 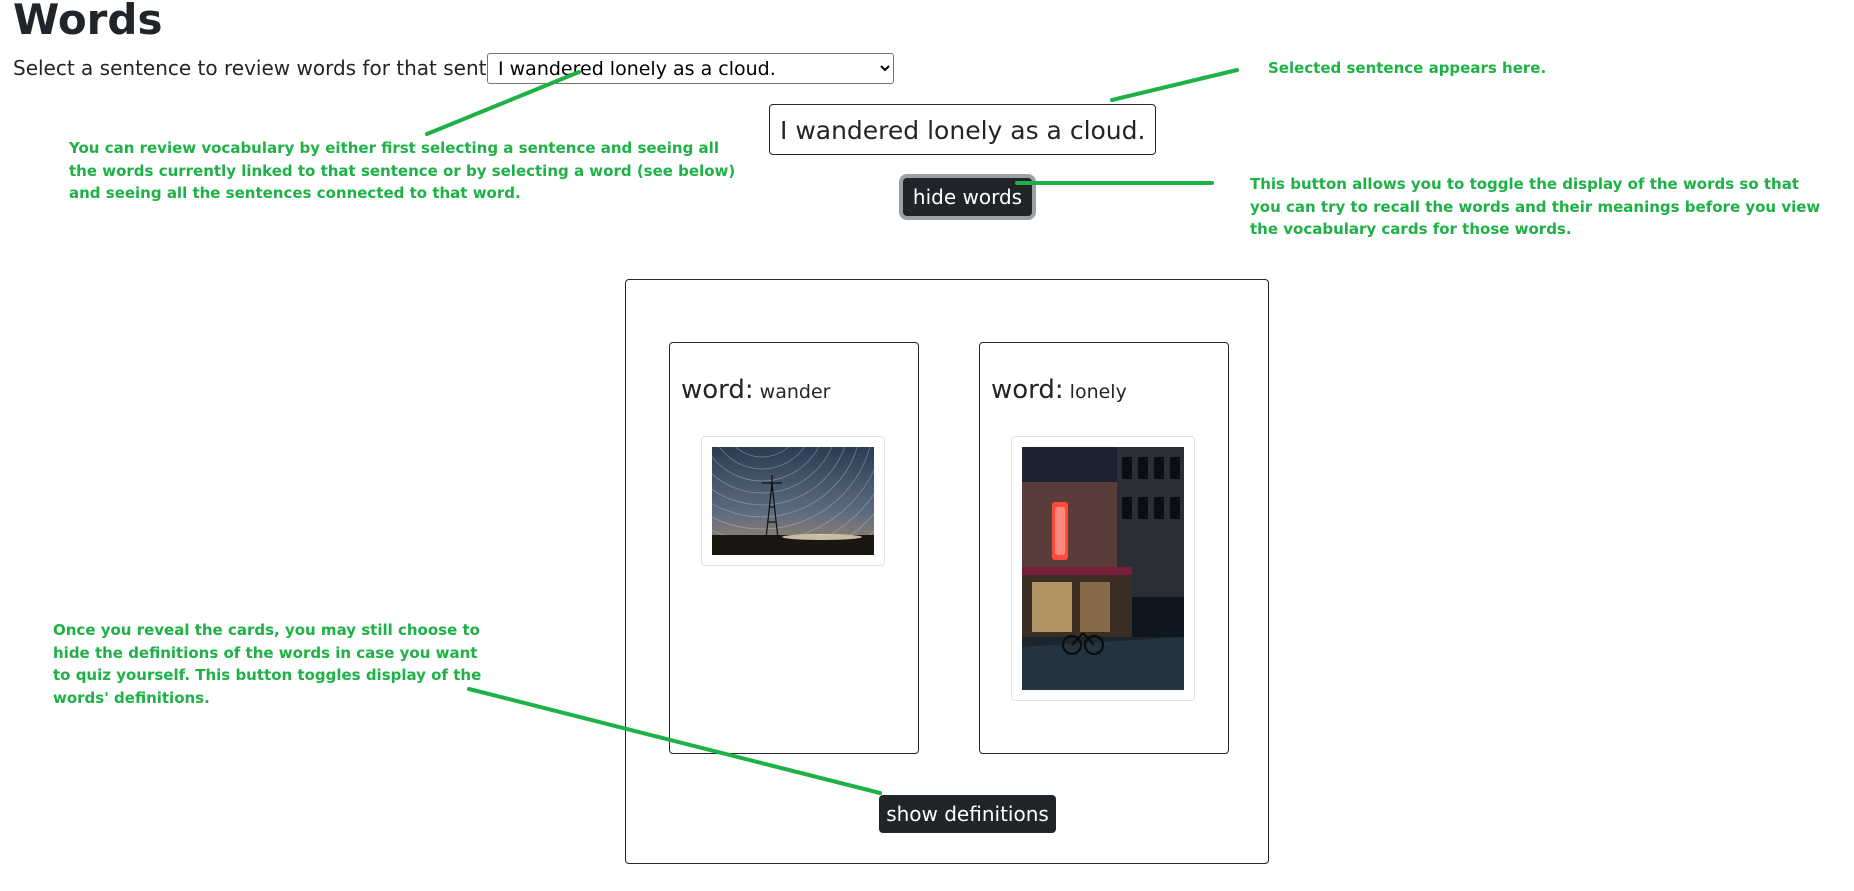 I want to click on word-value: lonely, so click(x=1098, y=392).